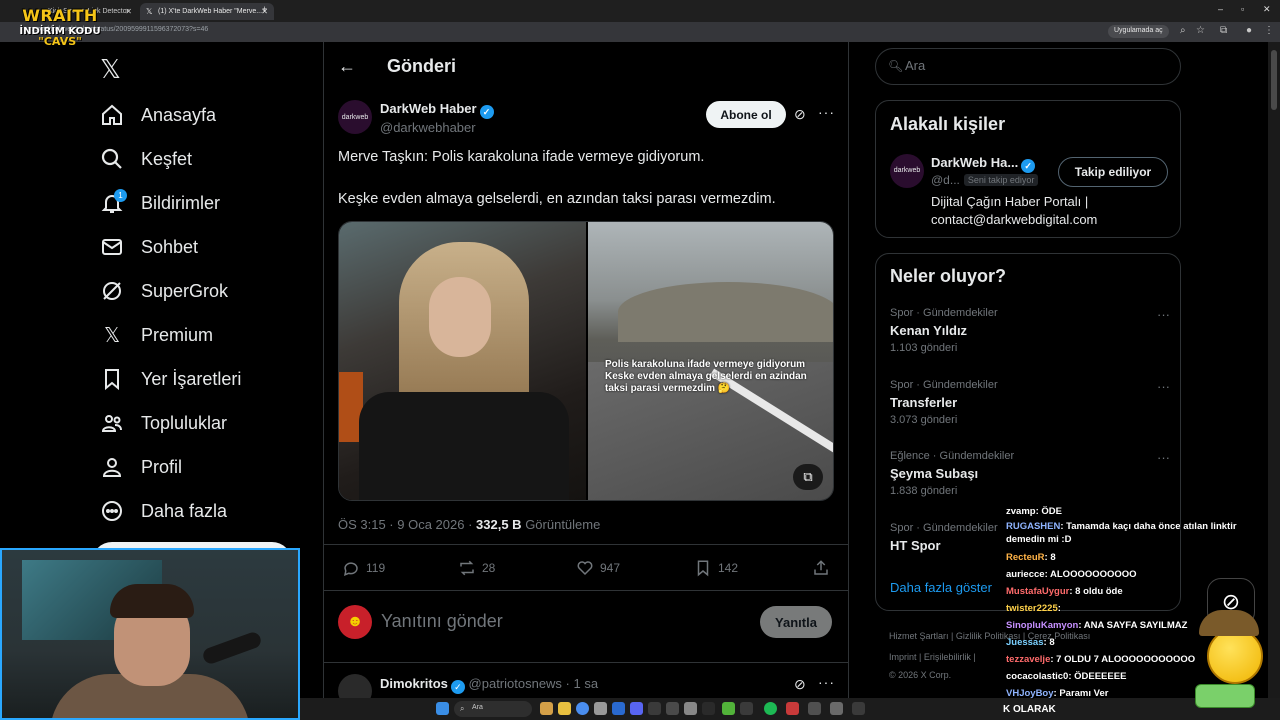 The width and height of the screenshot is (1280, 720). What do you see at coordinates (1242, 9) in the screenshot?
I see `maximize-icon: ▫` at bounding box center [1242, 9].